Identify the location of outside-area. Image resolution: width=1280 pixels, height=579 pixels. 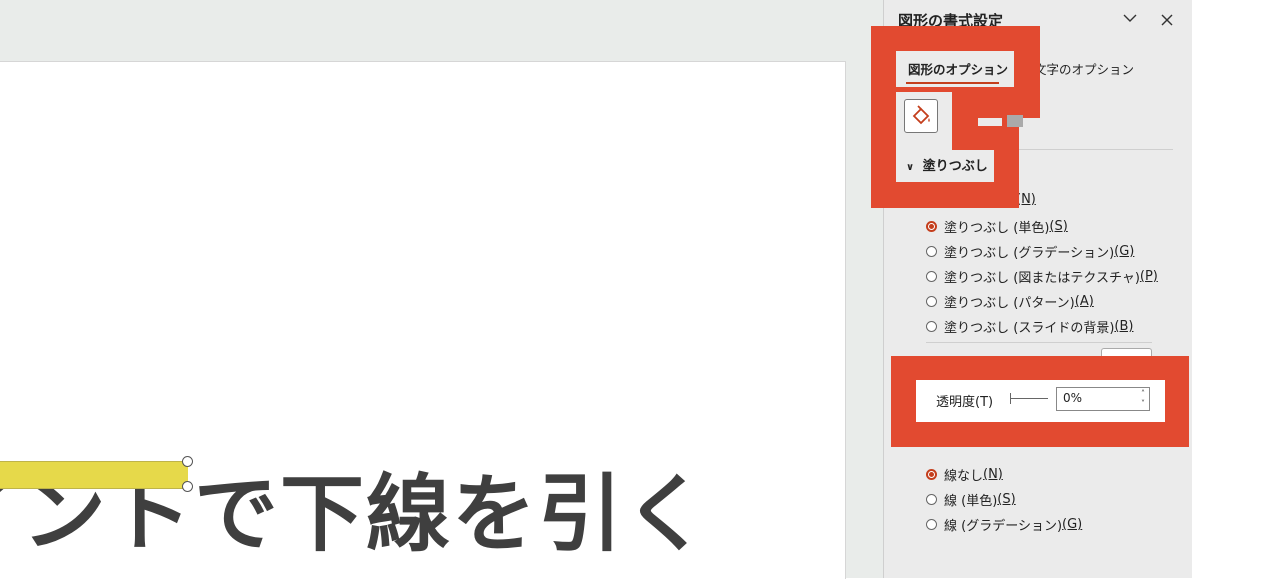
(1236, 289).